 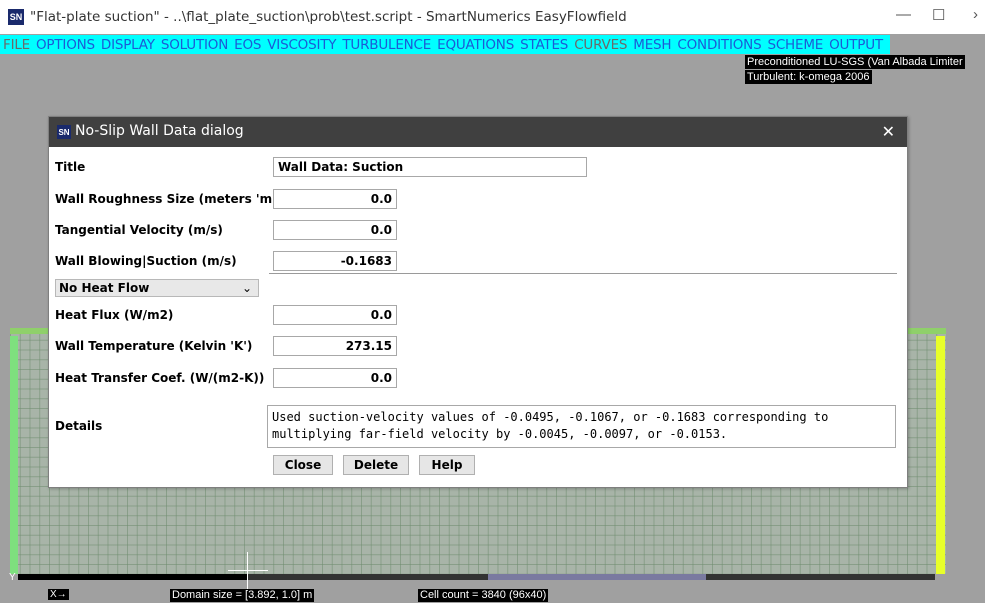 I want to click on dialog-logo-icon: SN, so click(x=64, y=132).